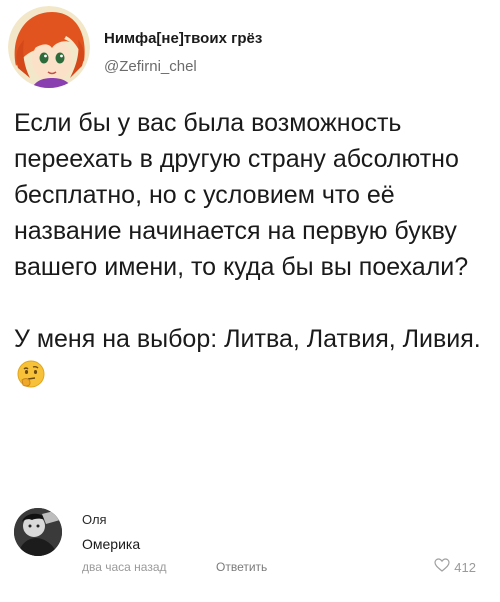  What do you see at coordinates (183, 38) in the screenshot?
I see `author-name: Нимфа[не]твоих грёз` at bounding box center [183, 38].